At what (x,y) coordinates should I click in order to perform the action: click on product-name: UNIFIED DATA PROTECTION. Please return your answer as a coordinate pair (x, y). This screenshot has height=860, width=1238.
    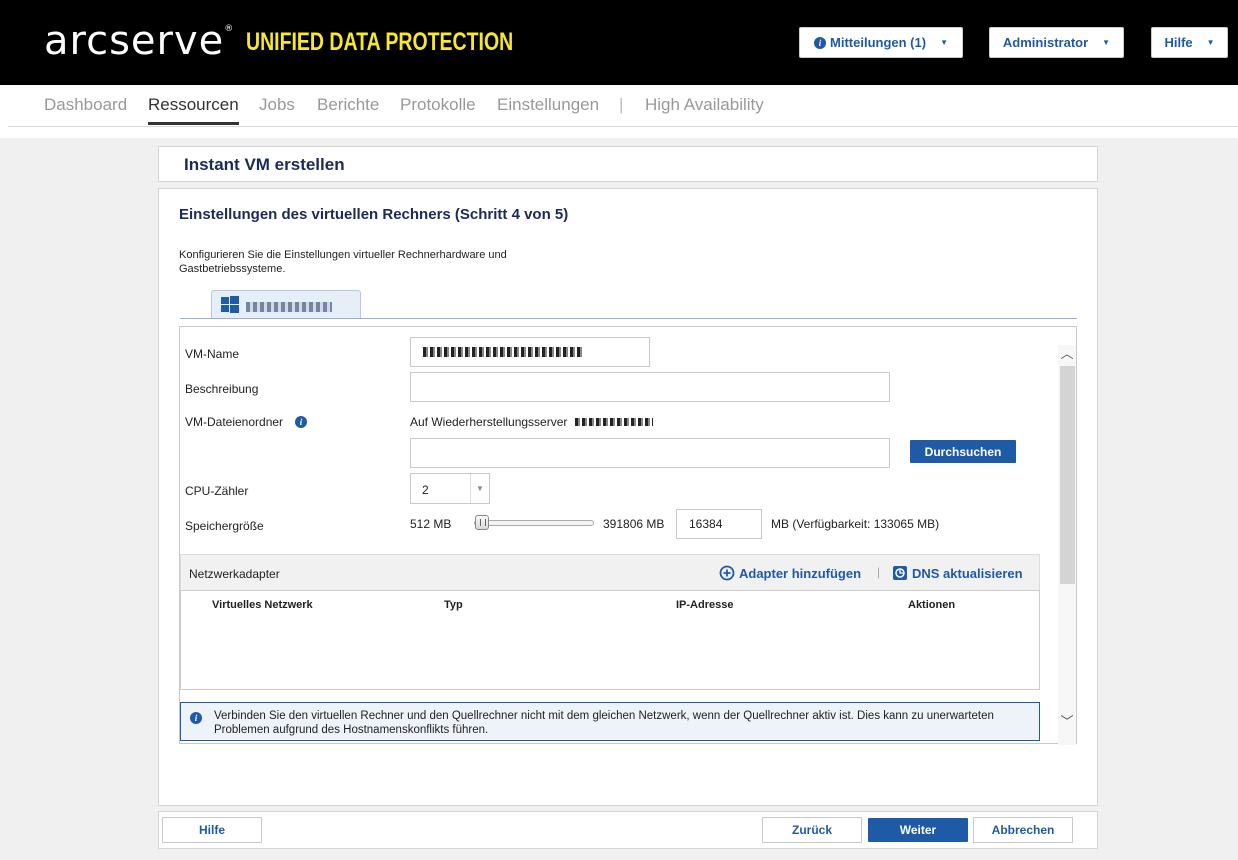
    Looking at the image, I should click on (380, 42).